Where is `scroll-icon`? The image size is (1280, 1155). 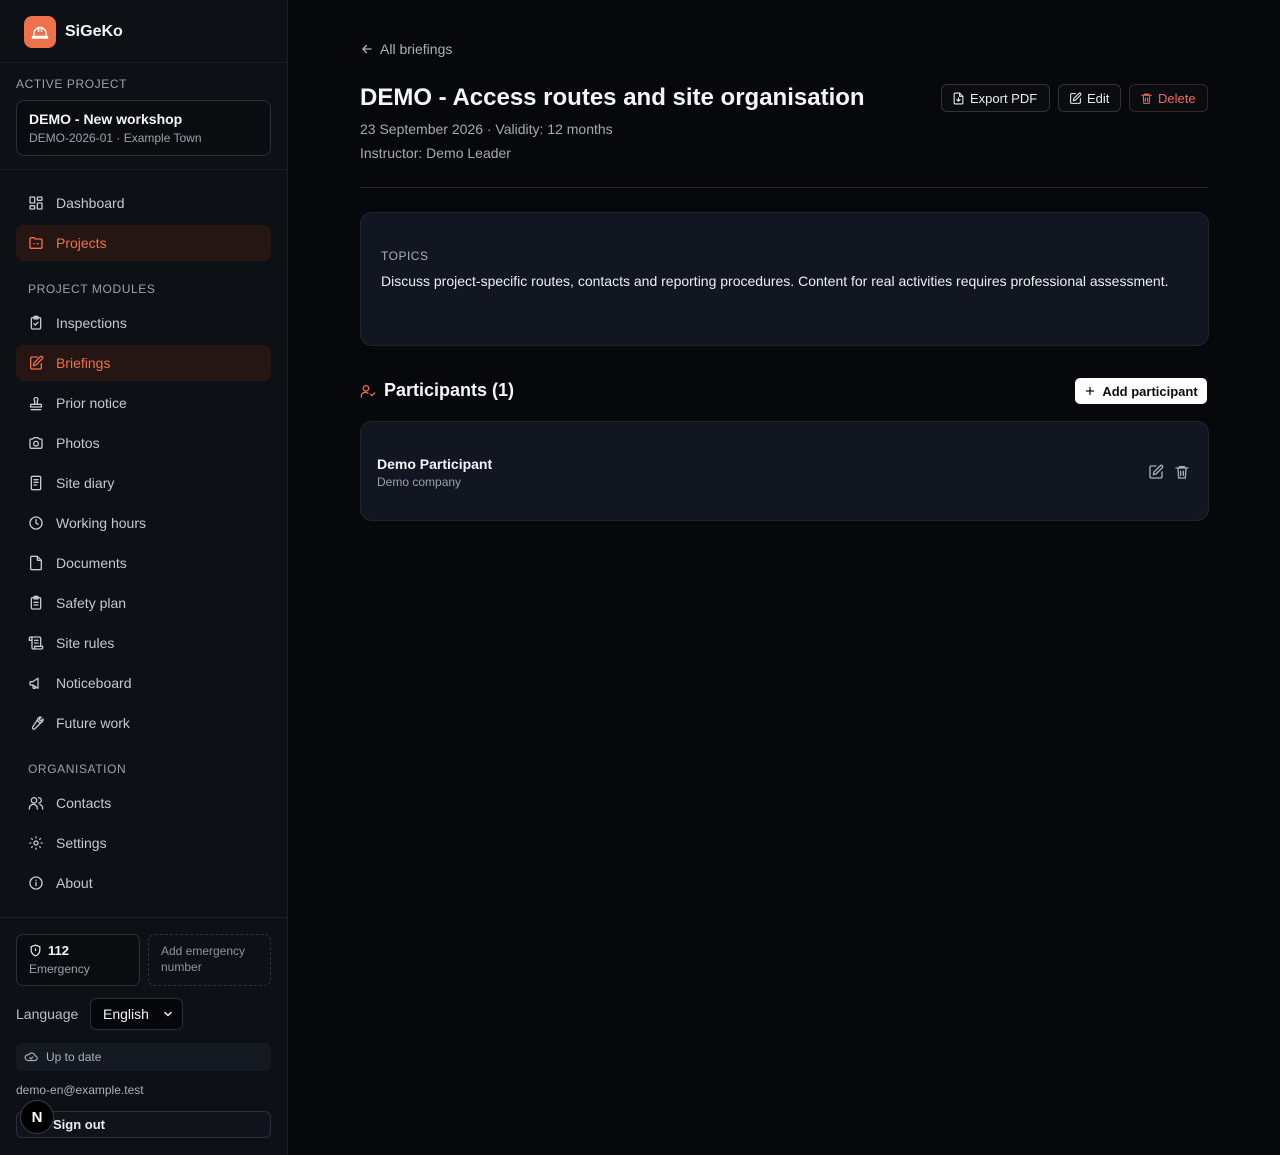
scroll-icon is located at coordinates (36, 643).